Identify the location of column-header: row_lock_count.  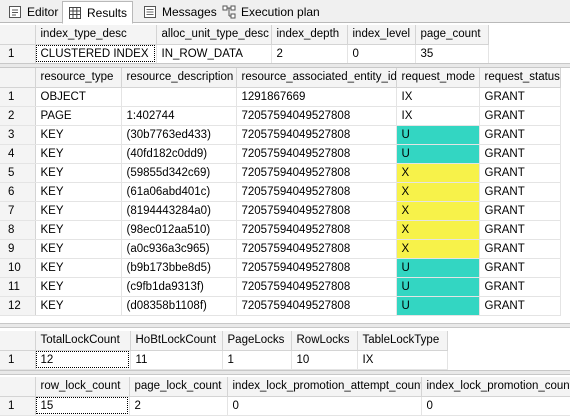
(82, 387).